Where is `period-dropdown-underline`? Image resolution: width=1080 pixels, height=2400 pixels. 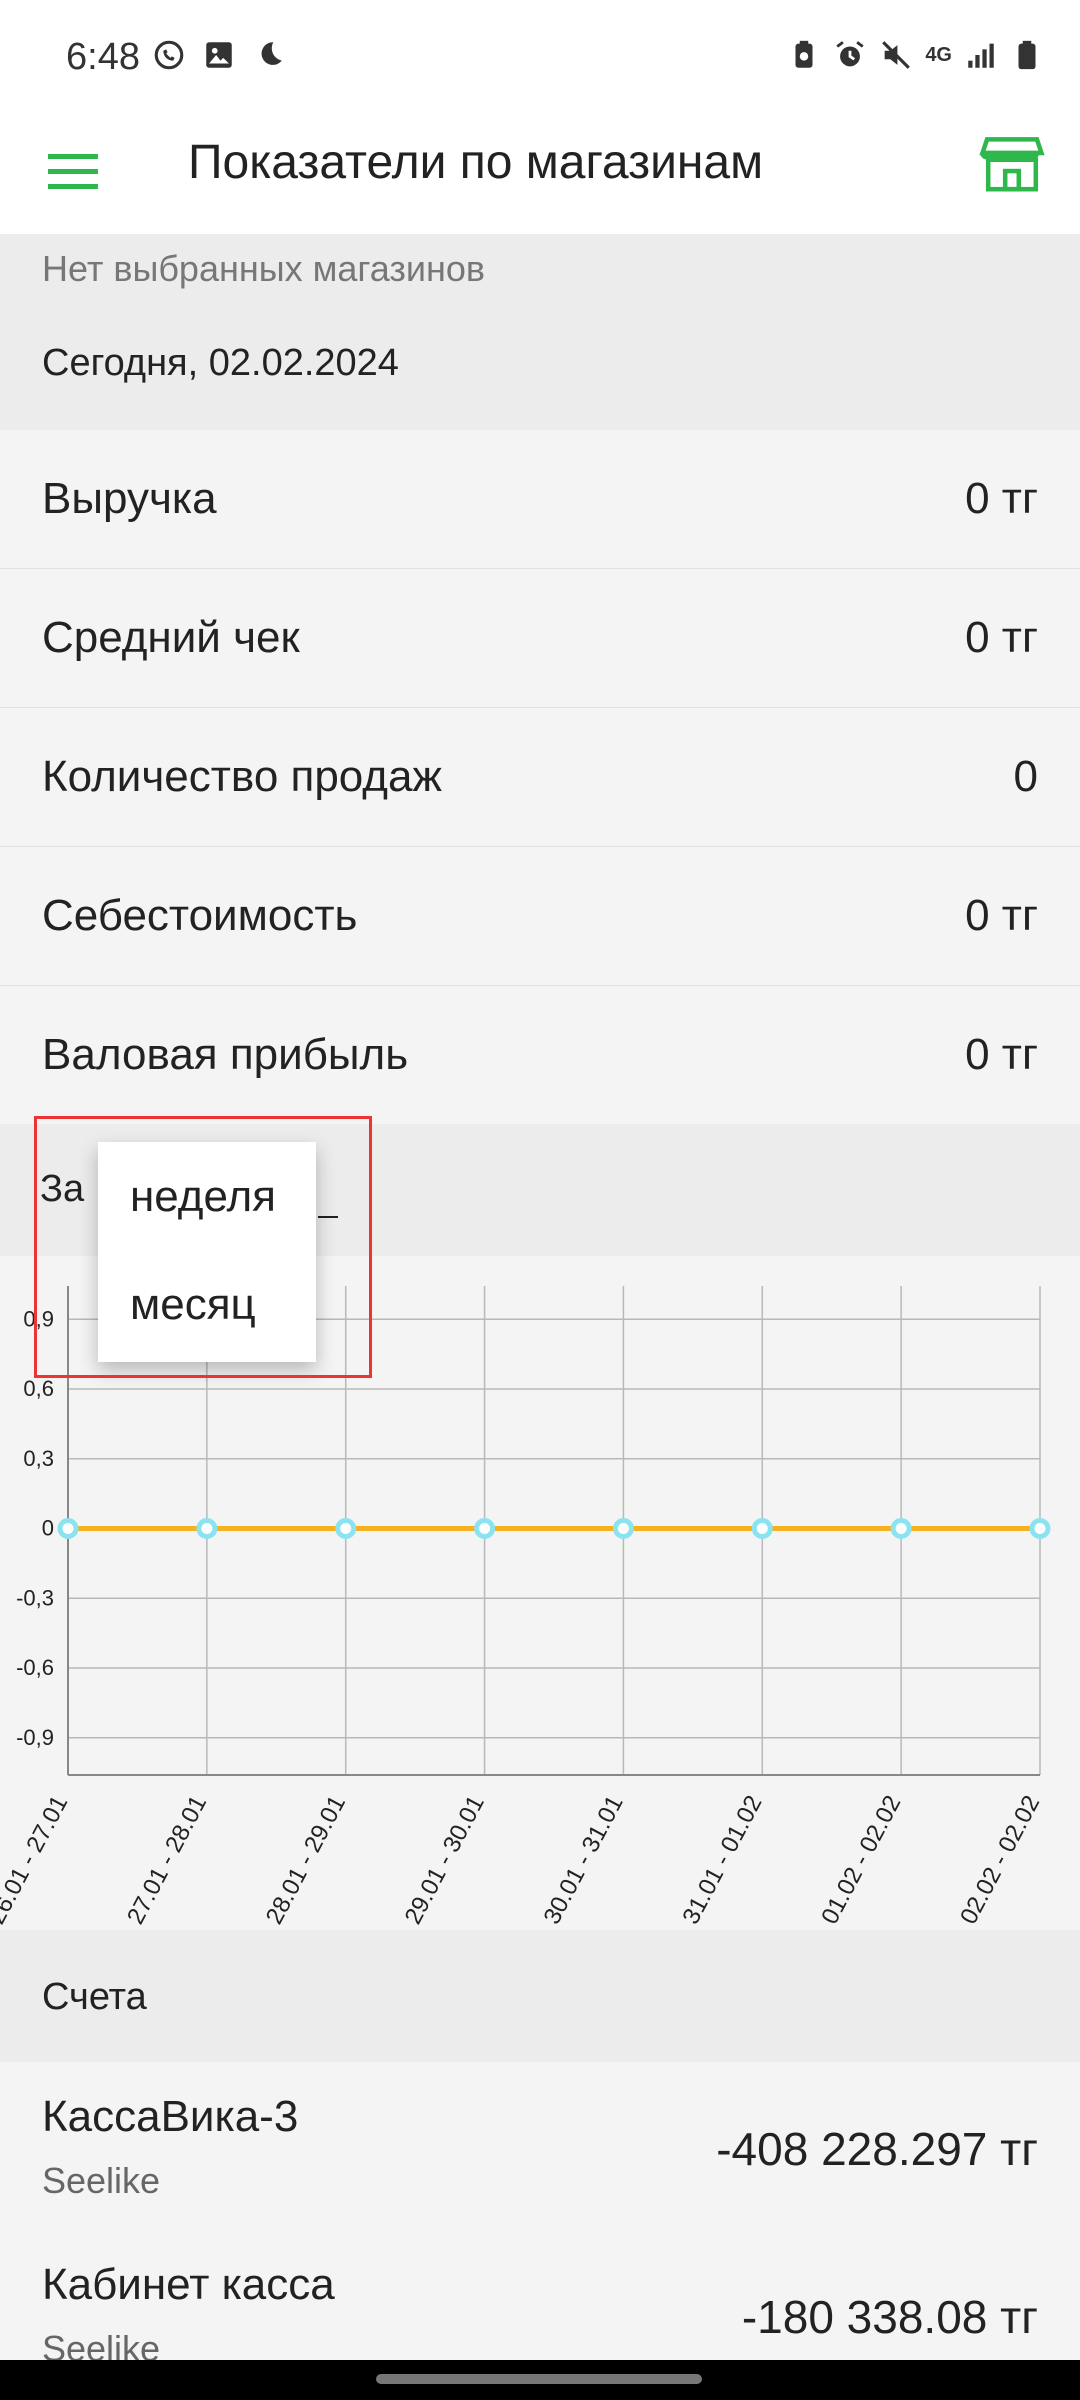 period-dropdown-underline is located at coordinates (328, 1217).